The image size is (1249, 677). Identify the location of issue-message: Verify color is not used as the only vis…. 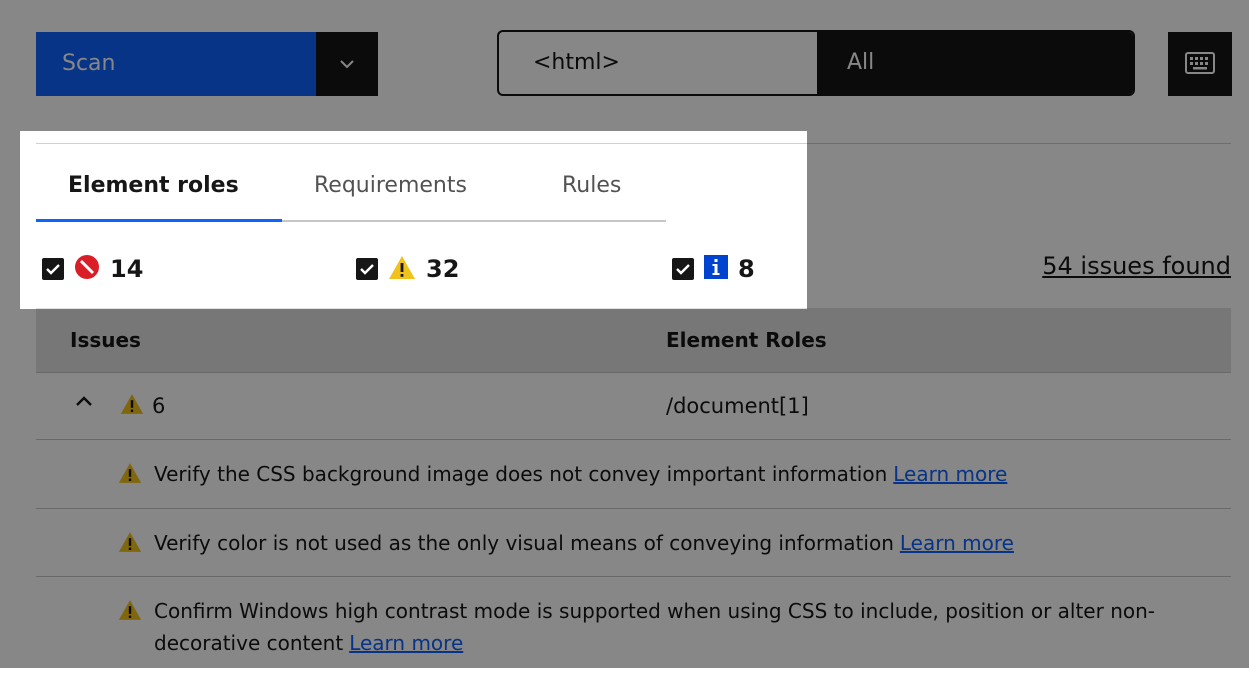
(524, 543).